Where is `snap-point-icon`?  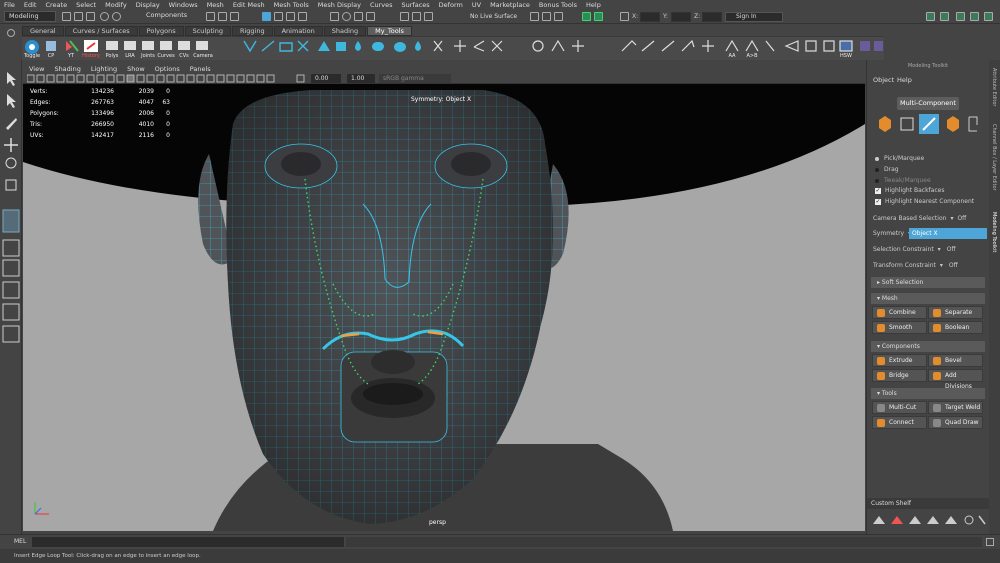 snap-point-icon is located at coordinates (358, 16).